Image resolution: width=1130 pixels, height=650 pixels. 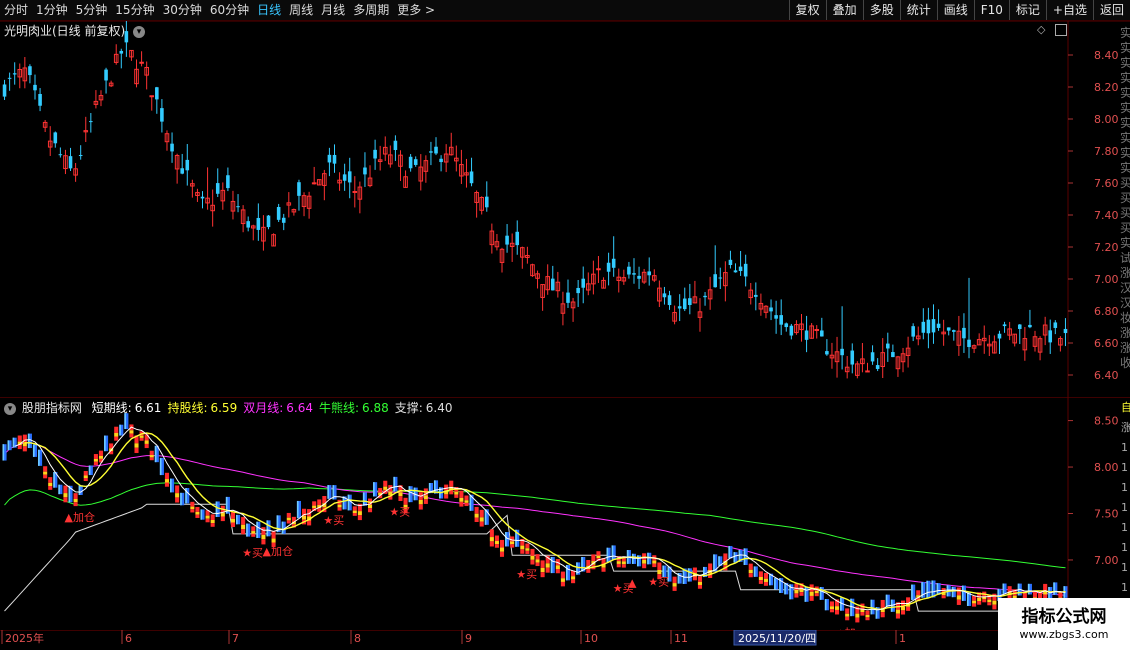 What do you see at coordinates (1125, 288) in the screenshot?
I see `side-glyph: 汉` at bounding box center [1125, 288].